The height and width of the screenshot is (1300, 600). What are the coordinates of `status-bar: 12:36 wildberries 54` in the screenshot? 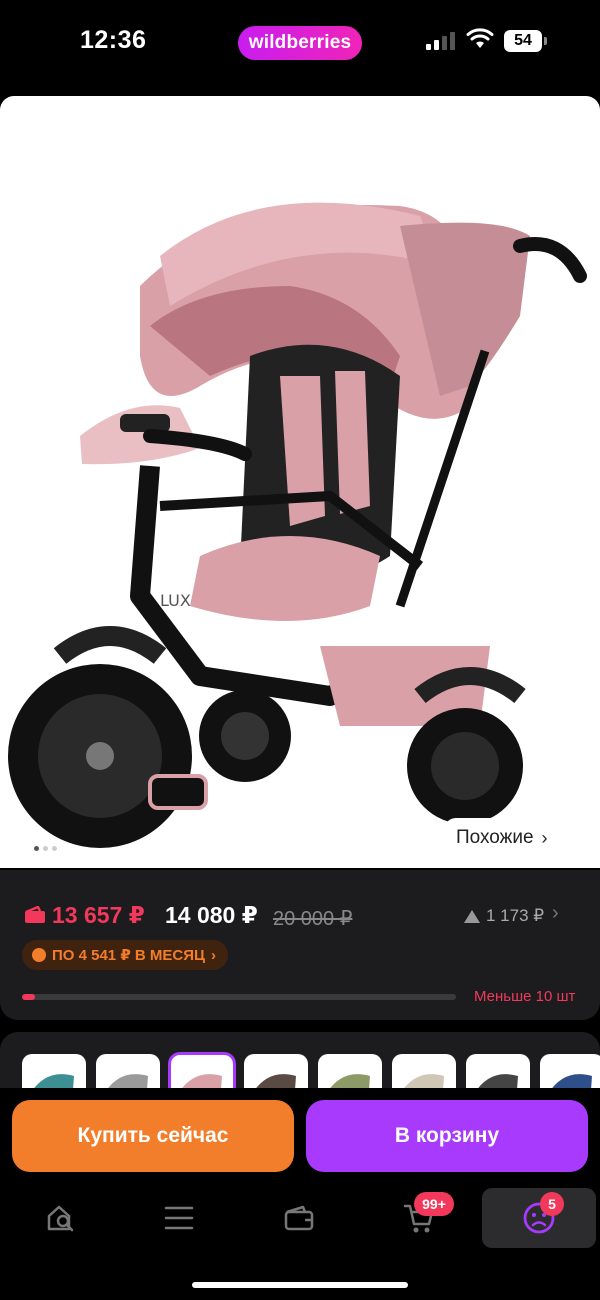 It's located at (300, 42).